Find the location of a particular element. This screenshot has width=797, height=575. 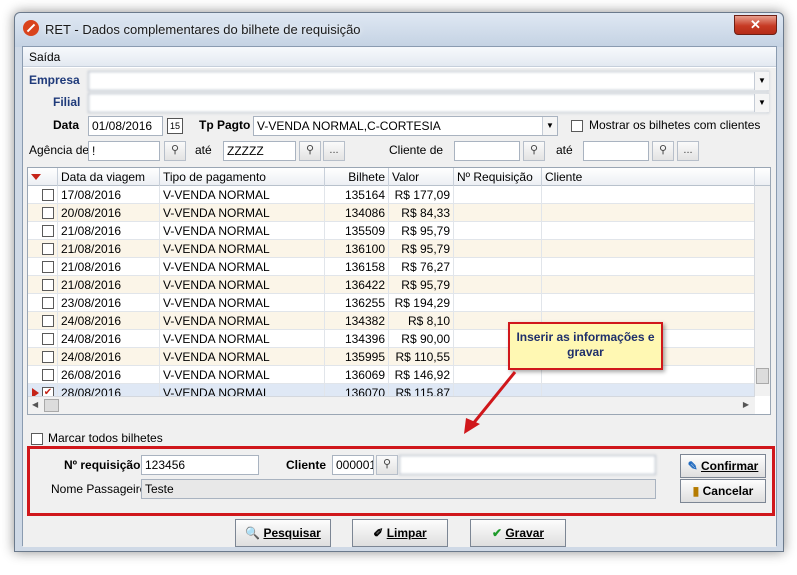

arrow-line is located at coordinates (493, 398).